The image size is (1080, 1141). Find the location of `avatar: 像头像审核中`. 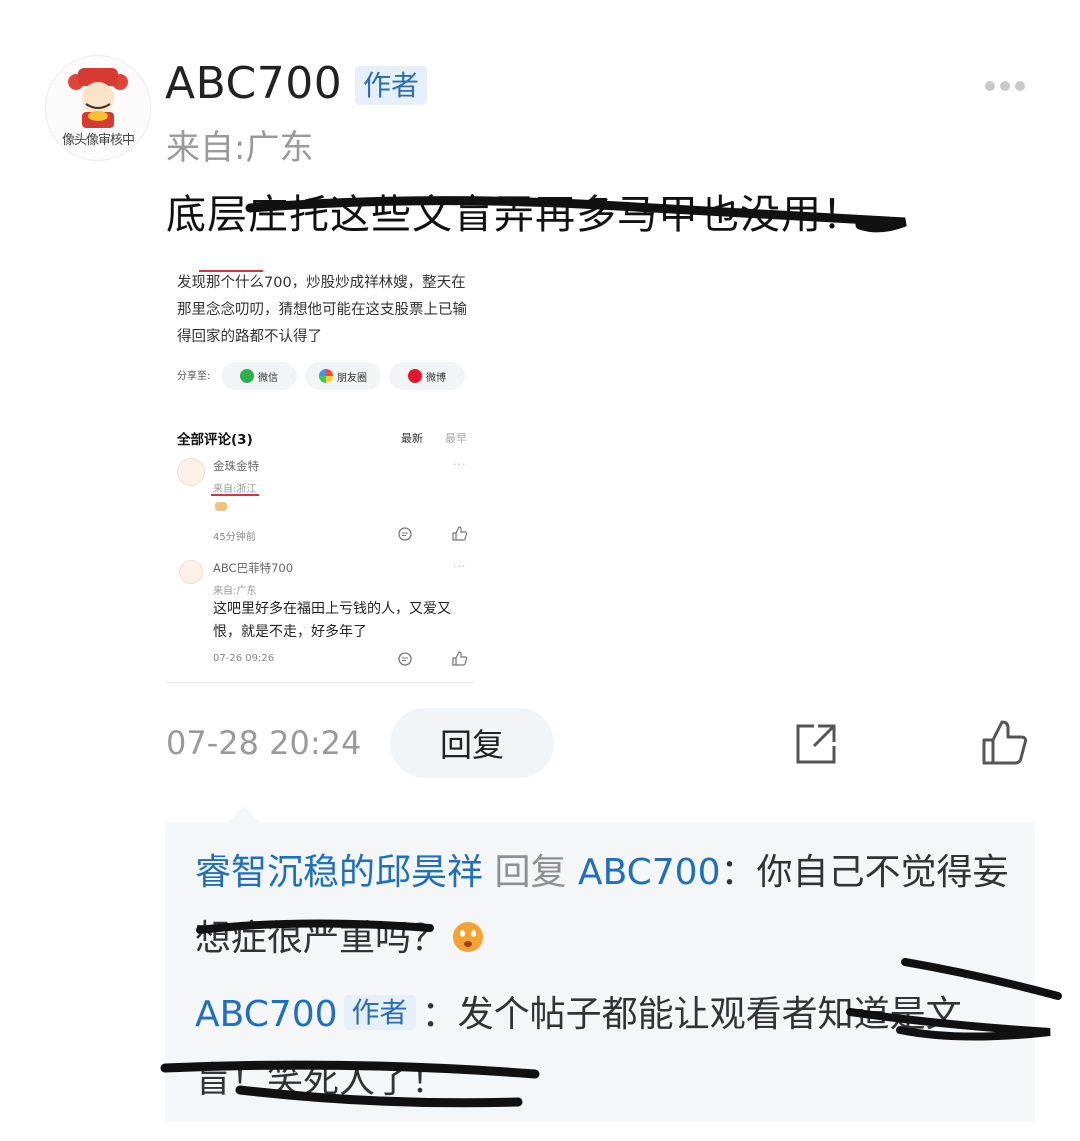

avatar: 像头像审核中 is located at coordinates (98, 108).